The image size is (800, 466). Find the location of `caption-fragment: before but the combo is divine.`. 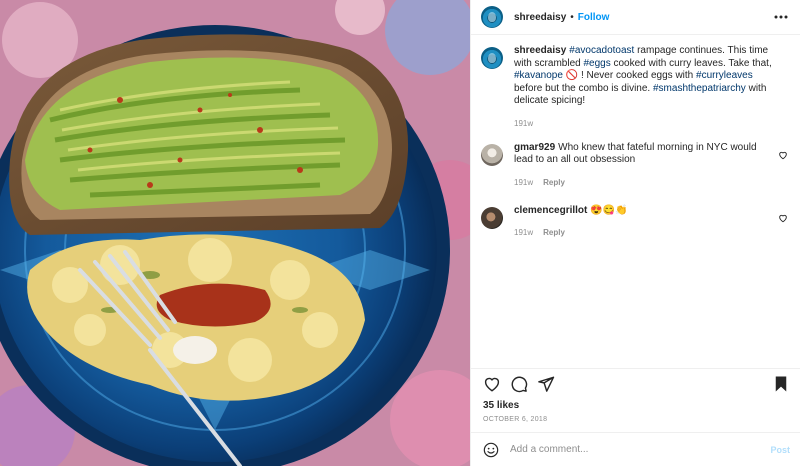

caption-fragment: before but the combo is divine. is located at coordinates (583, 88).